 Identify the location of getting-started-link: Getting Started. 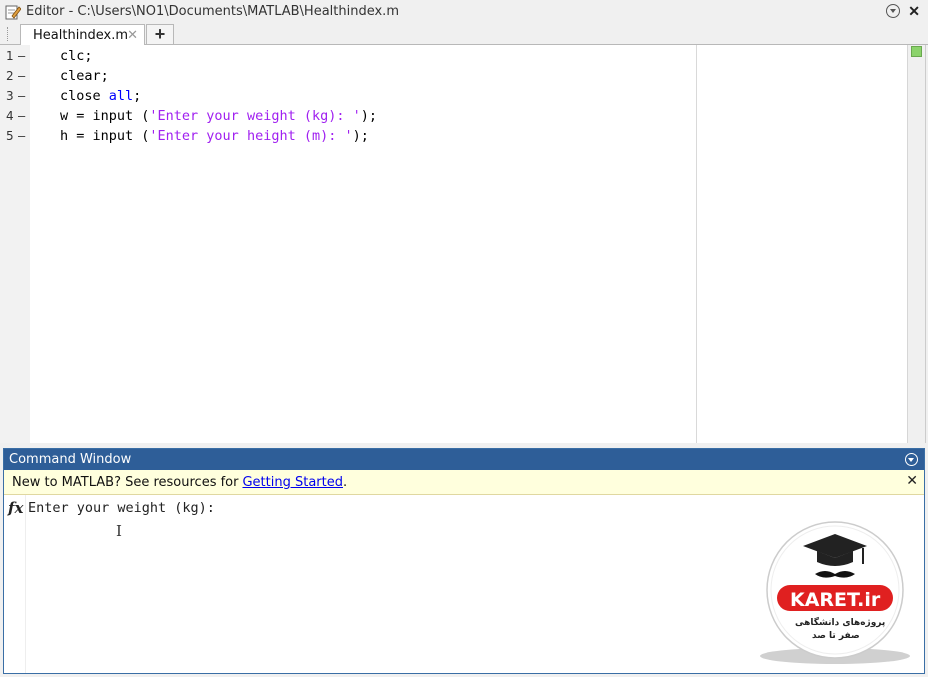
(292, 482).